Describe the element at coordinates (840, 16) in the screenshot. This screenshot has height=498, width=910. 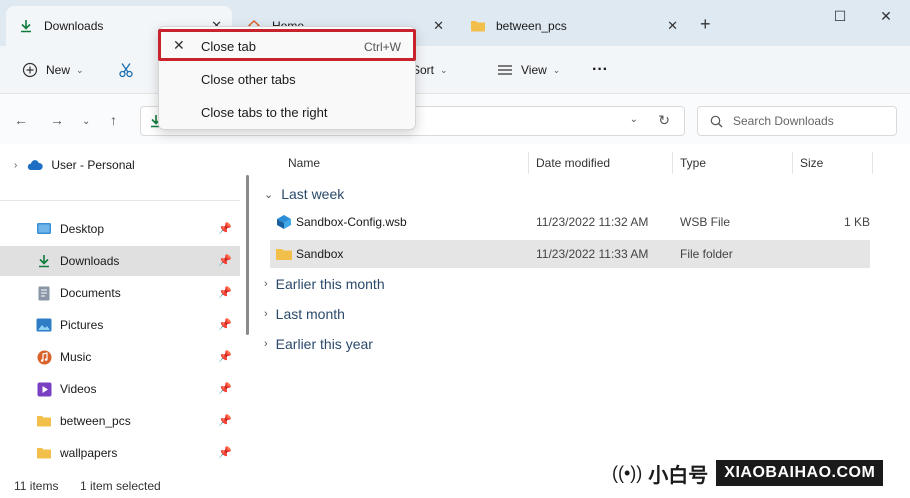
I see `maximize-icon: ☐` at that location.